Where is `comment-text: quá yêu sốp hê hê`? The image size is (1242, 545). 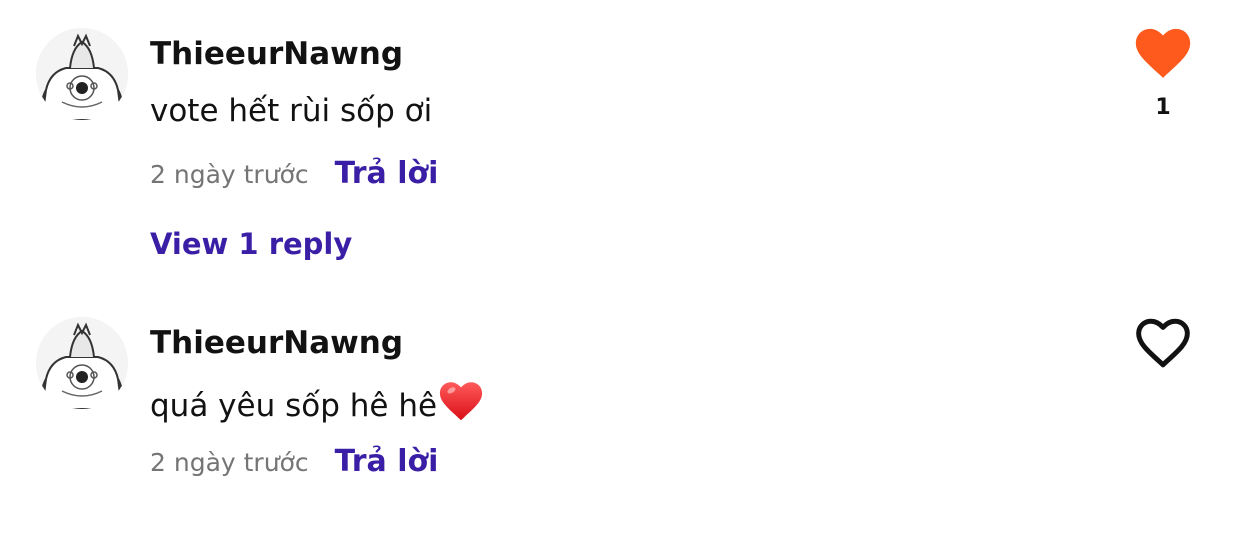
comment-text: quá yêu sốp hê hê is located at coordinates (294, 406).